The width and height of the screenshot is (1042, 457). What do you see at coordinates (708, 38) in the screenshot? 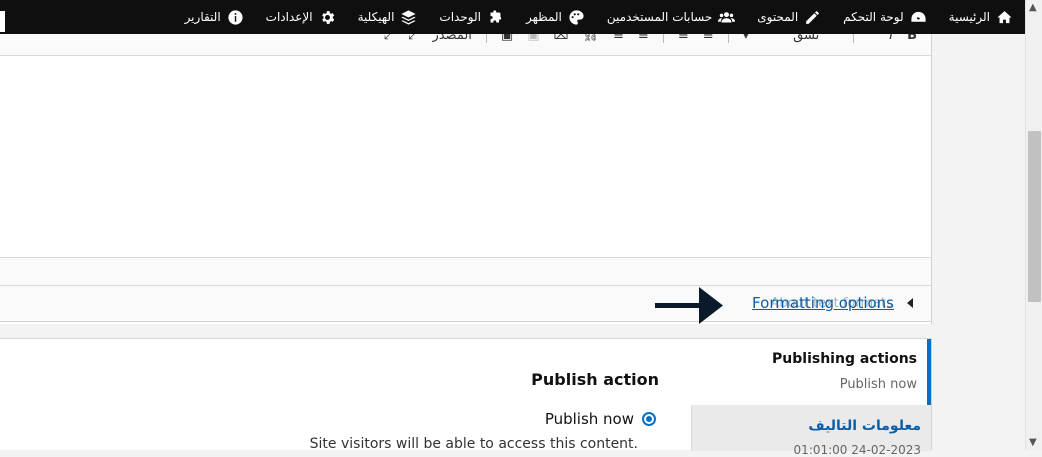
I see `list-bullets-button: ≡` at bounding box center [708, 38].